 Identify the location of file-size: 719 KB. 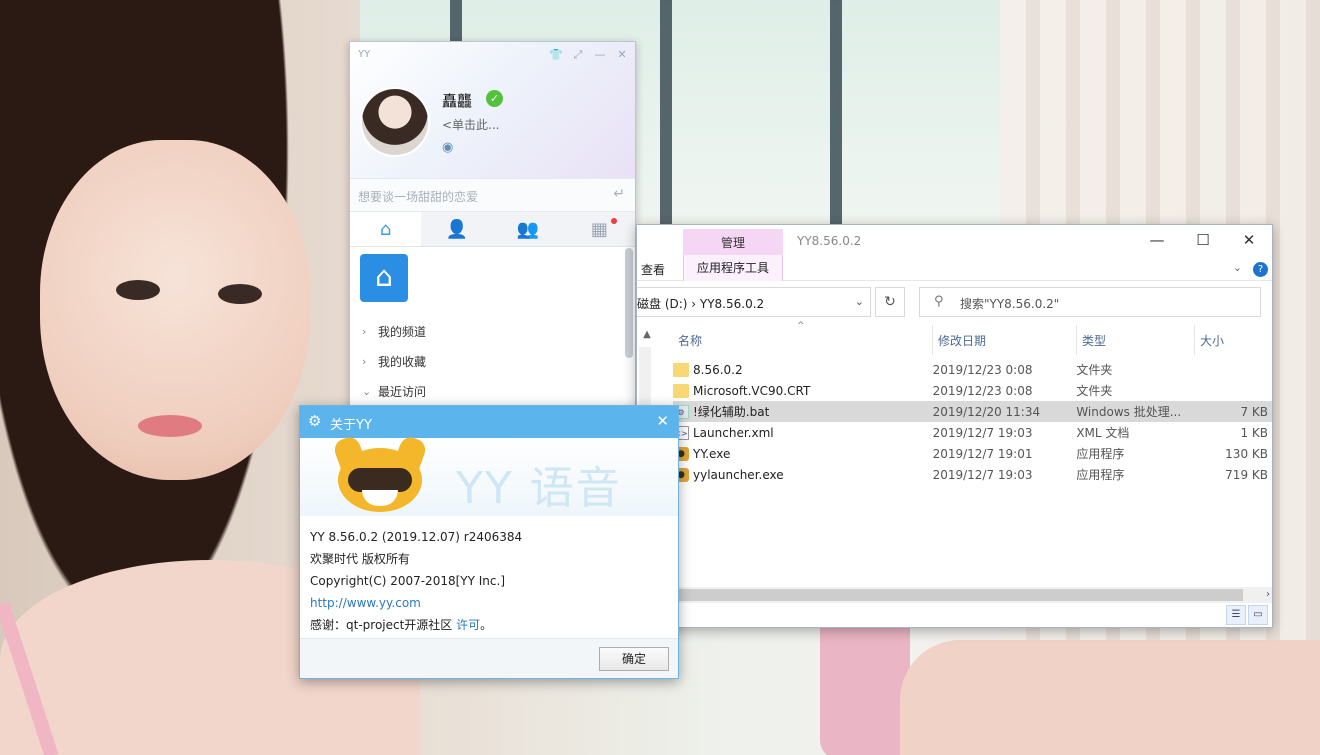
(1246, 474).